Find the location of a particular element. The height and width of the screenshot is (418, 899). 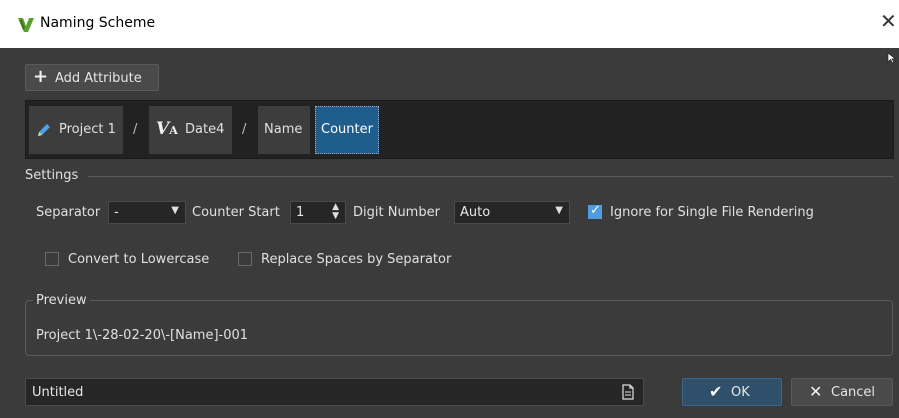

ok-label: OK is located at coordinates (740, 392).